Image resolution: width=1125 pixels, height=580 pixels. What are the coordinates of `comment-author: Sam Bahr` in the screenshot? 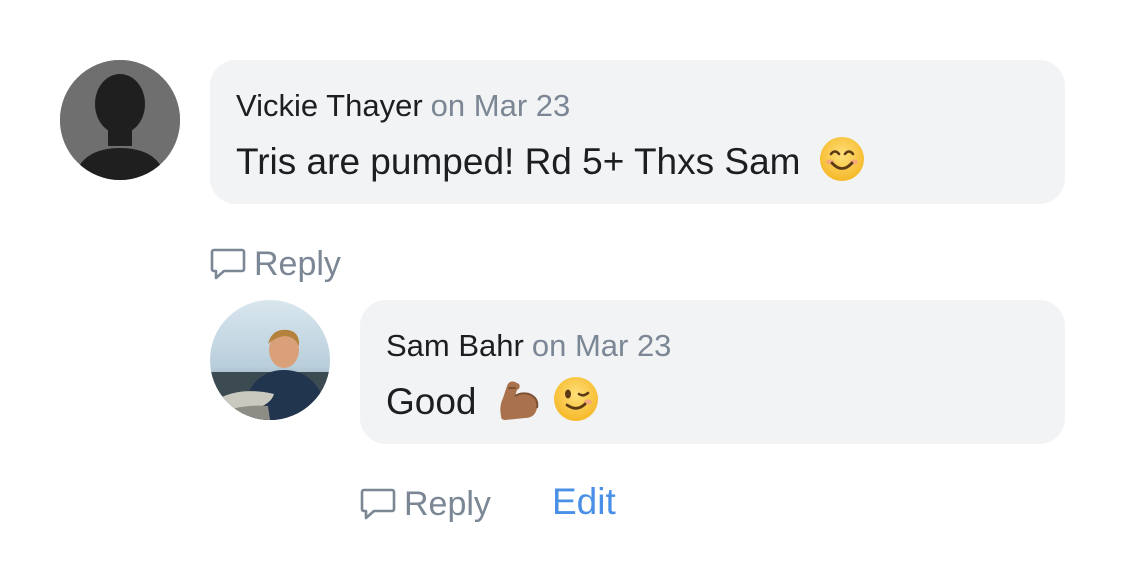 It's located at (455, 345).